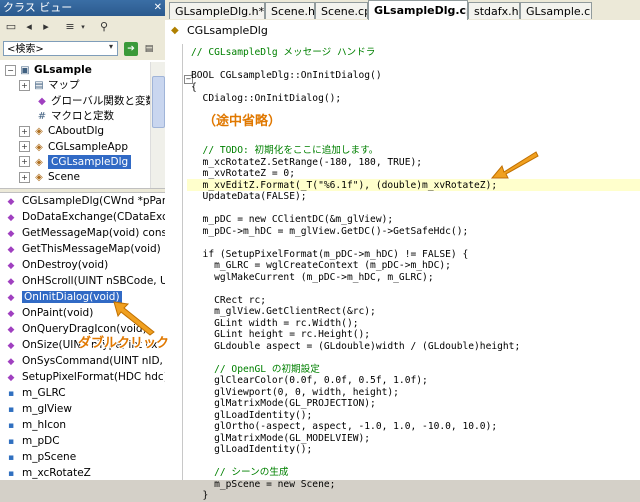  What do you see at coordinates (60, 48) in the screenshot?
I see `search-input: <検索>` at bounding box center [60, 48].